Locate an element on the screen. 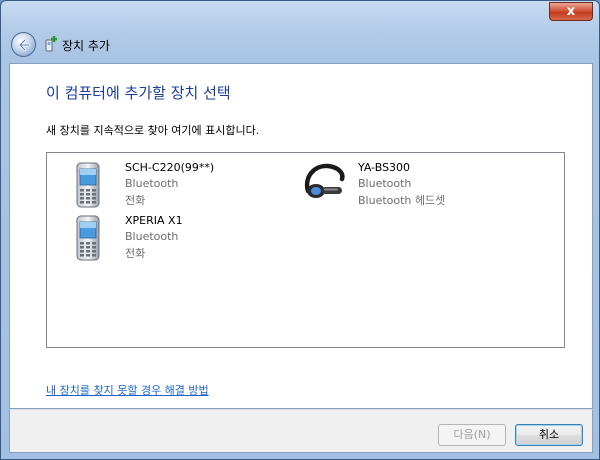 This screenshot has height=460, width=600. close-button: x is located at coordinates (571, 11).